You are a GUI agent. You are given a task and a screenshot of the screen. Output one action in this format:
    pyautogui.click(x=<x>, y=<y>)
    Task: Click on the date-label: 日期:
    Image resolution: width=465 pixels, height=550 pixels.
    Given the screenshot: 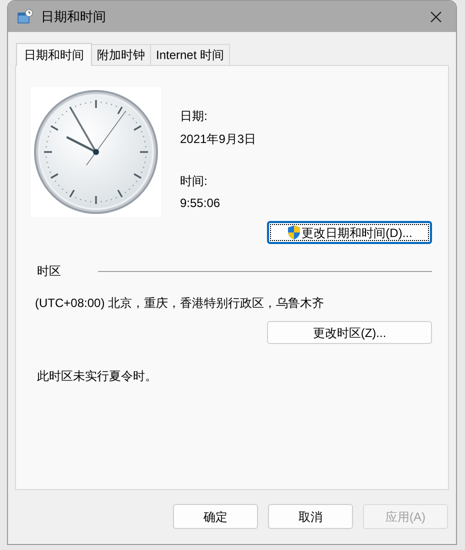 What is the action you would take?
    pyautogui.click(x=194, y=116)
    